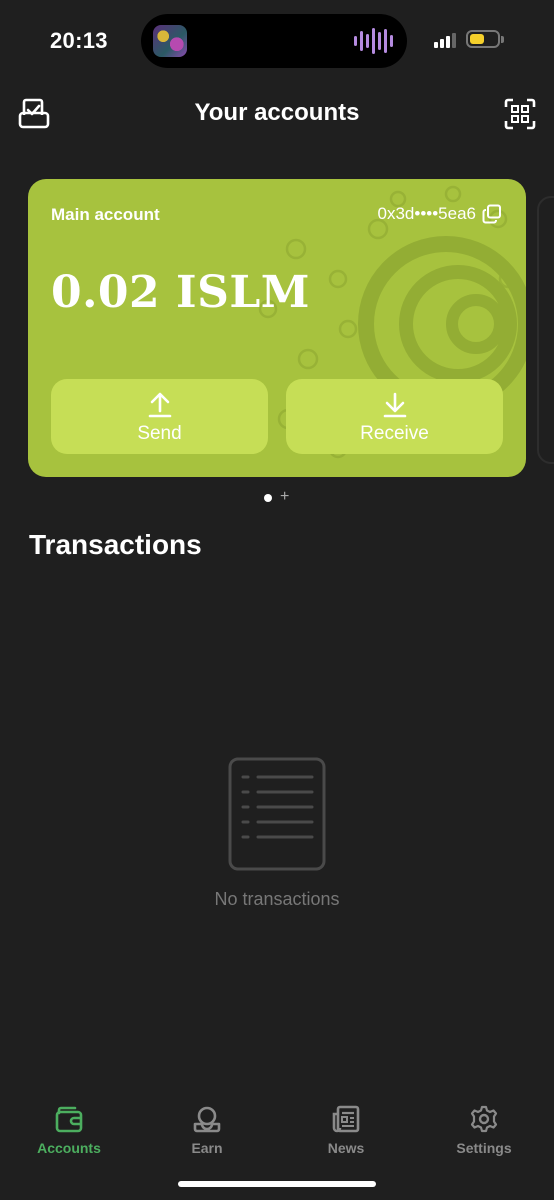  Describe the element at coordinates (520, 114) in the screenshot. I see `qr-scan-icon` at that location.